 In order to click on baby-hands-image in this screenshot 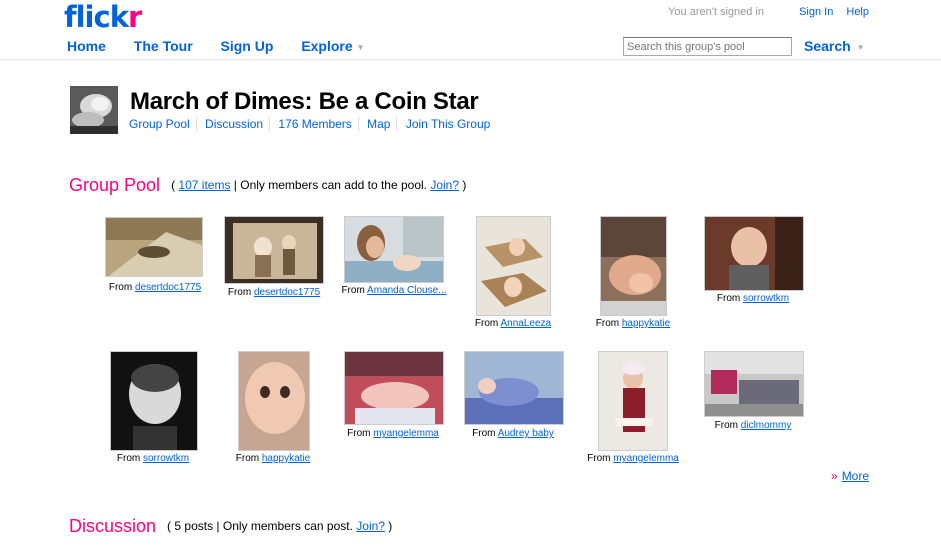, I will do `click(94, 110)`.